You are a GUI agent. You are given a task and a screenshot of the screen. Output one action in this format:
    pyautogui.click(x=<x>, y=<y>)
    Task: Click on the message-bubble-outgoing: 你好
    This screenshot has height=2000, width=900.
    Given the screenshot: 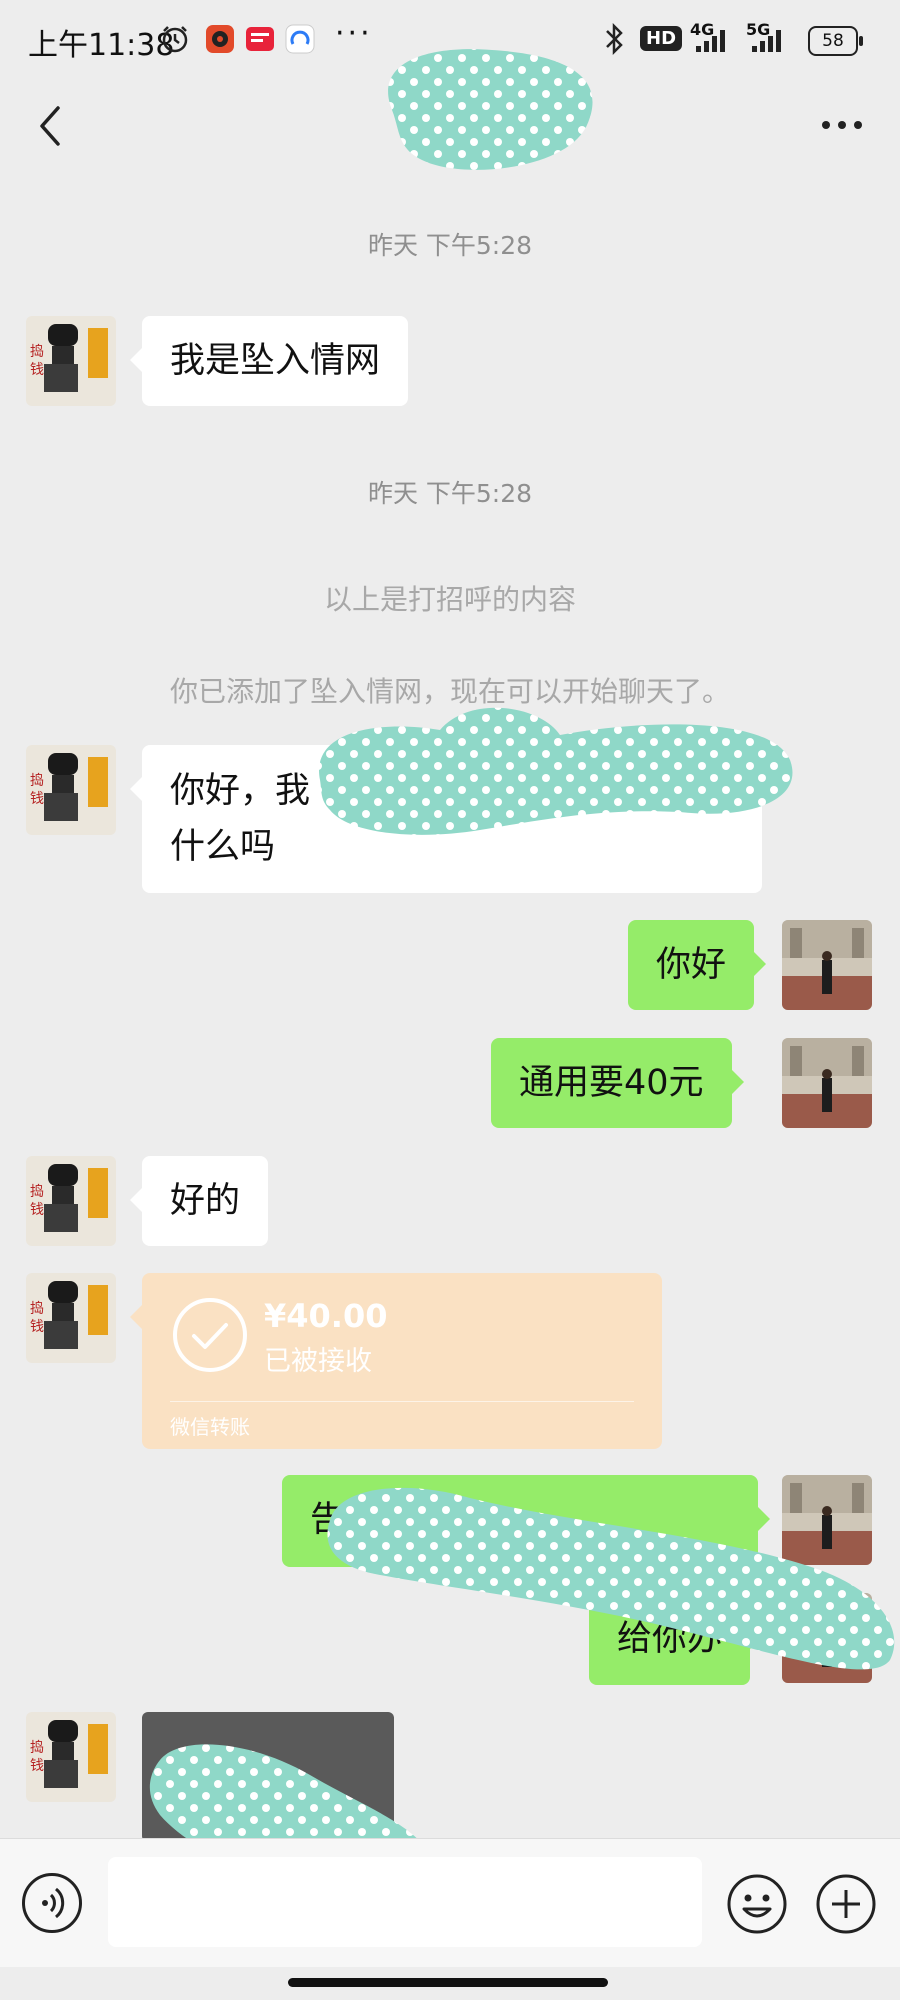 What is the action you would take?
    pyautogui.click(x=697, y=965)
    